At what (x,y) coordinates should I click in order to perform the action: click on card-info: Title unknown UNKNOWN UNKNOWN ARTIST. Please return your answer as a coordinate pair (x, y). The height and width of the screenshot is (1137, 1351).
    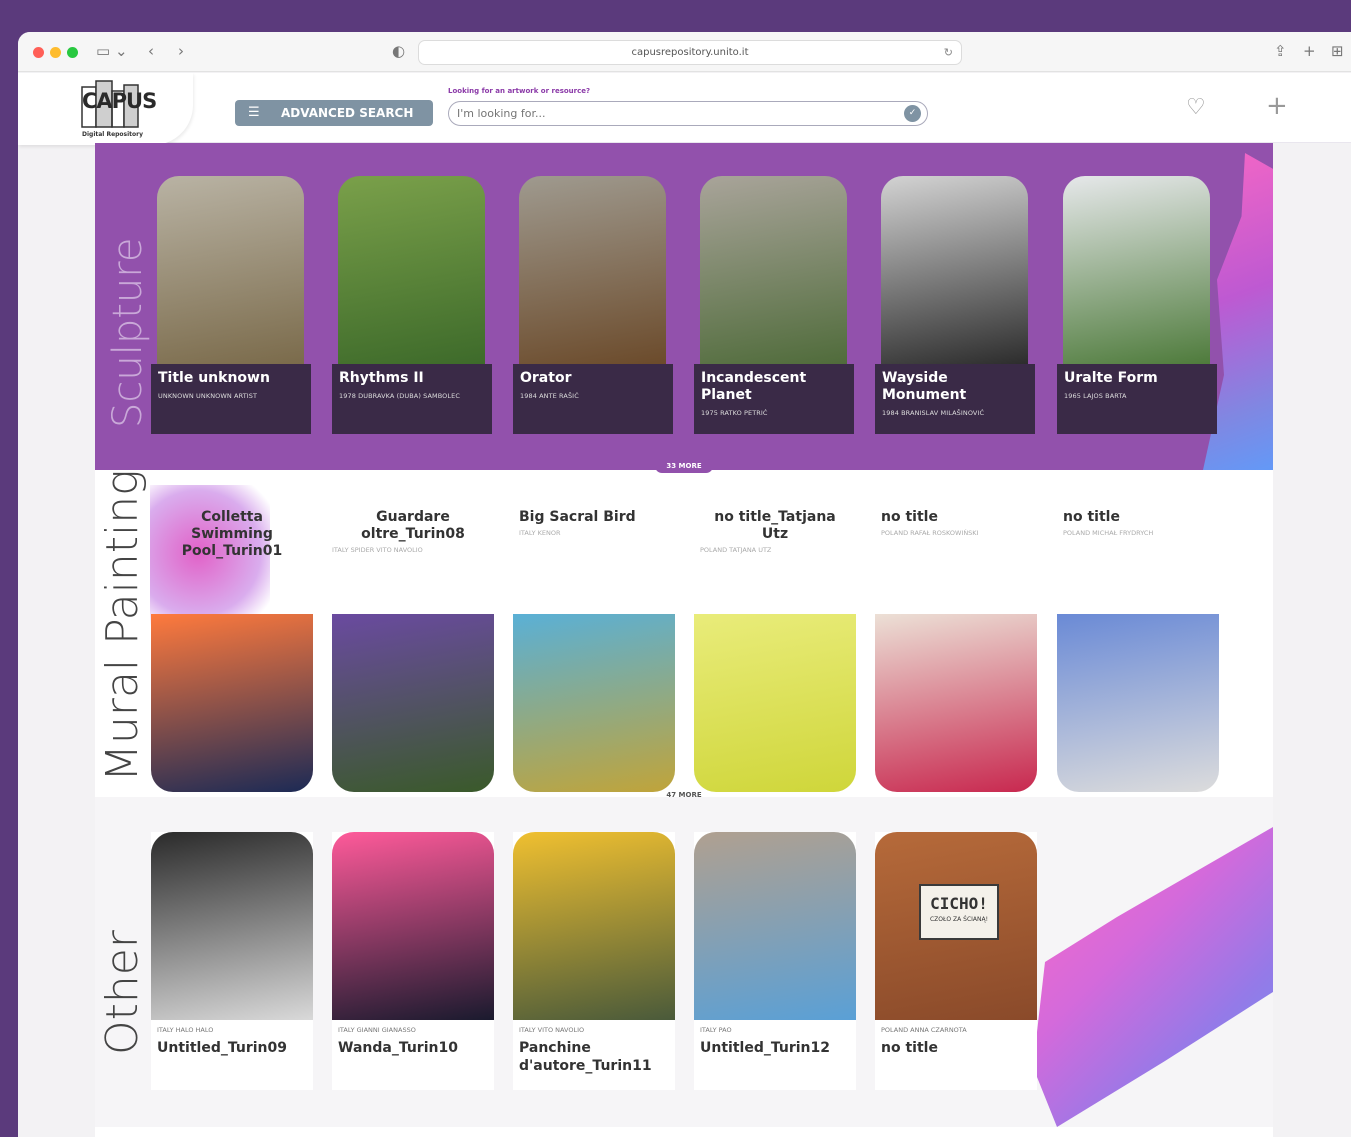
    Looking at the image, I should click on (231, 399).